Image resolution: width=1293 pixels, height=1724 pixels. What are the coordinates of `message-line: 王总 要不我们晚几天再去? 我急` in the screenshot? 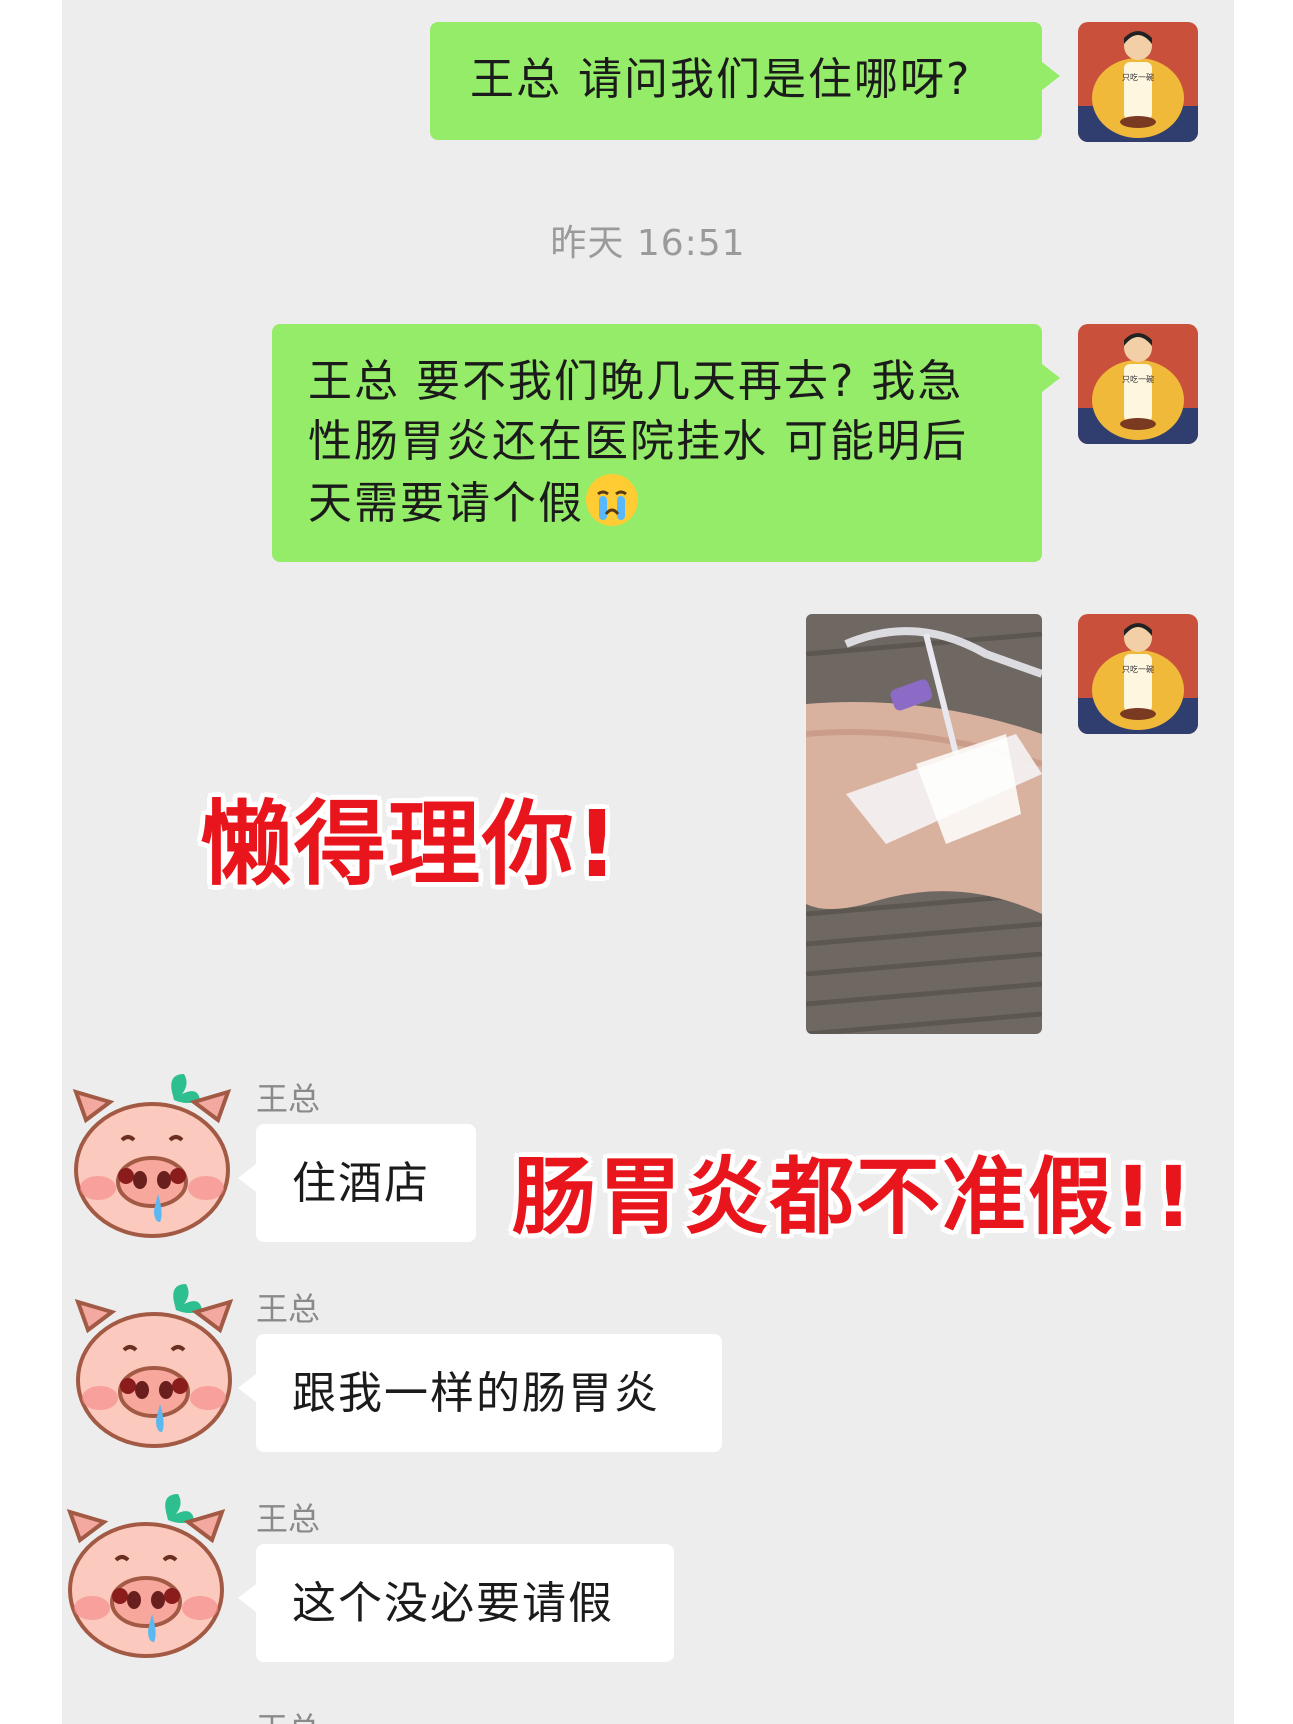 It's located at (636, 381).